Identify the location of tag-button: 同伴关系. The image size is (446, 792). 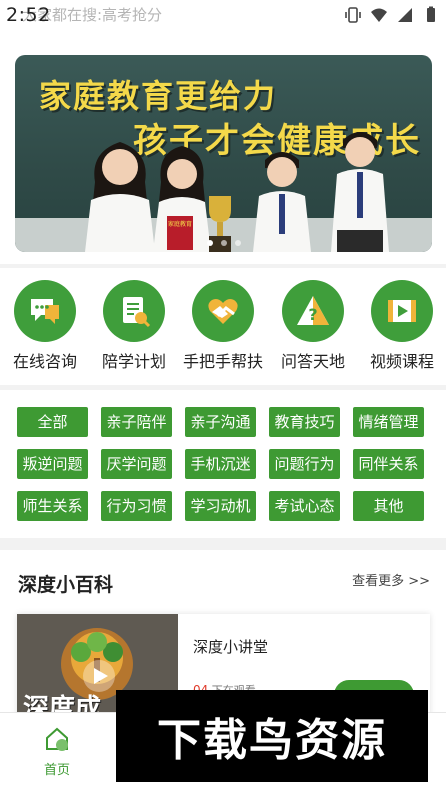
(388, 464).